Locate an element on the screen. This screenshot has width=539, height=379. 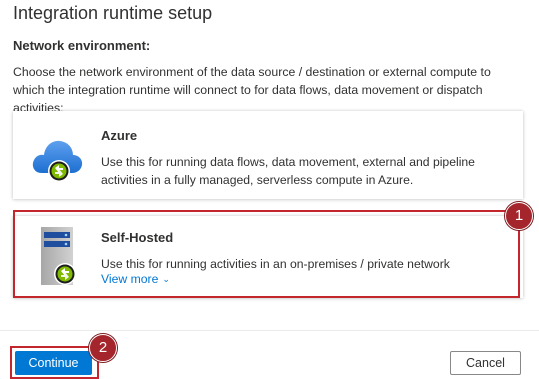
footer-divider is located at coordinates (269, 330).